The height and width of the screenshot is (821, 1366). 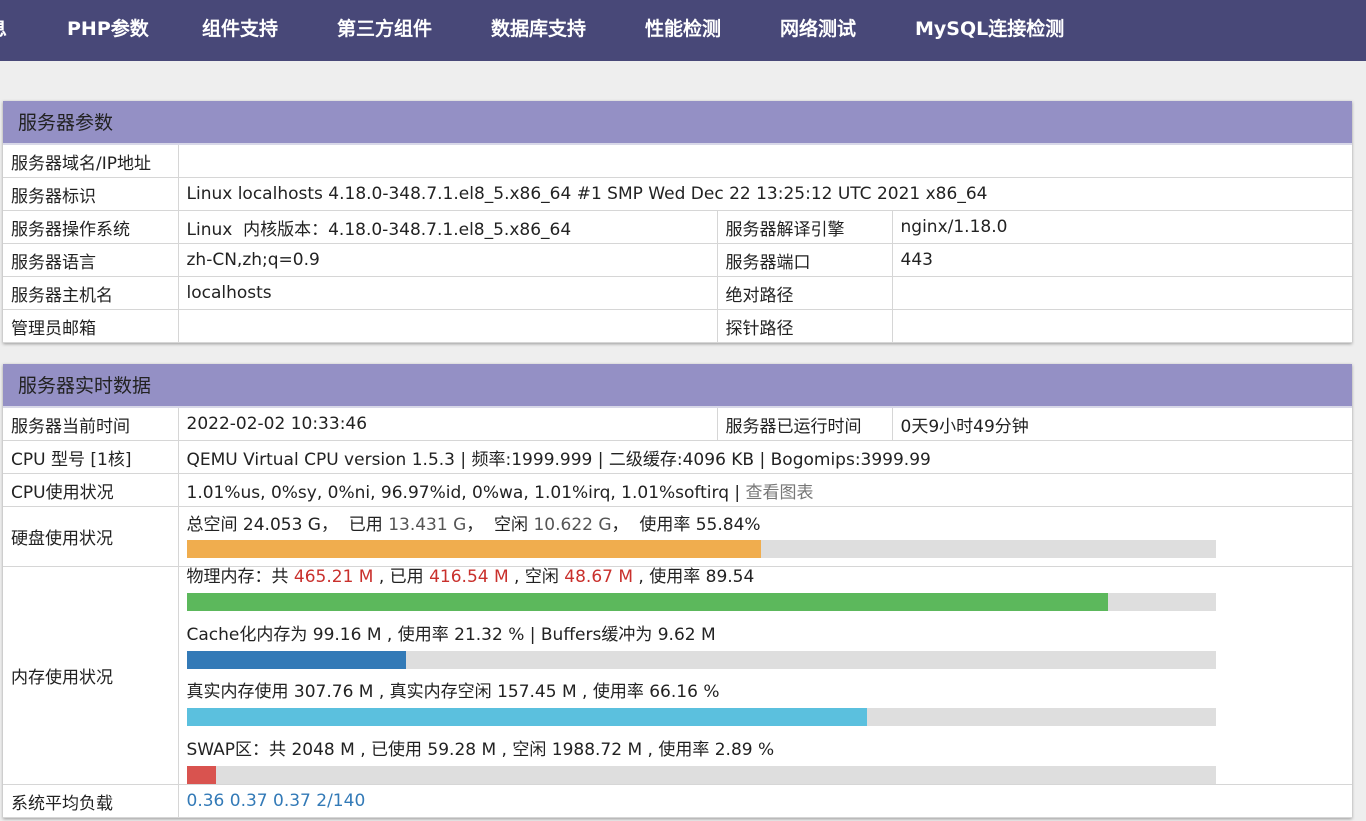 What do you see at coordinates (599, 577) in the screenshot?
I see `physical-free-value: 48.67 M` at bounding box center [599, 577].